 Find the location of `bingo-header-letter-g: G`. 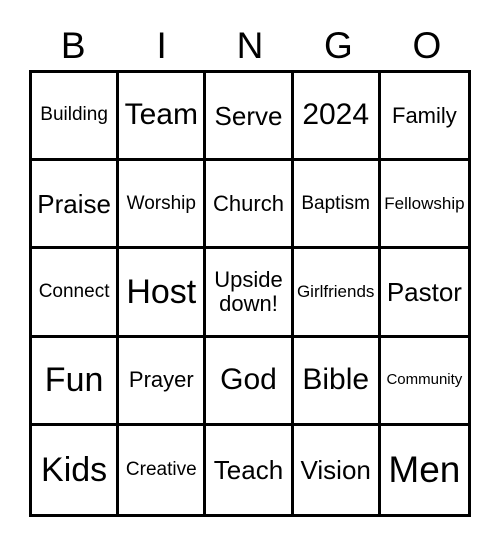

bingo-header-letter-g: G is located at coordinates (338, 45).